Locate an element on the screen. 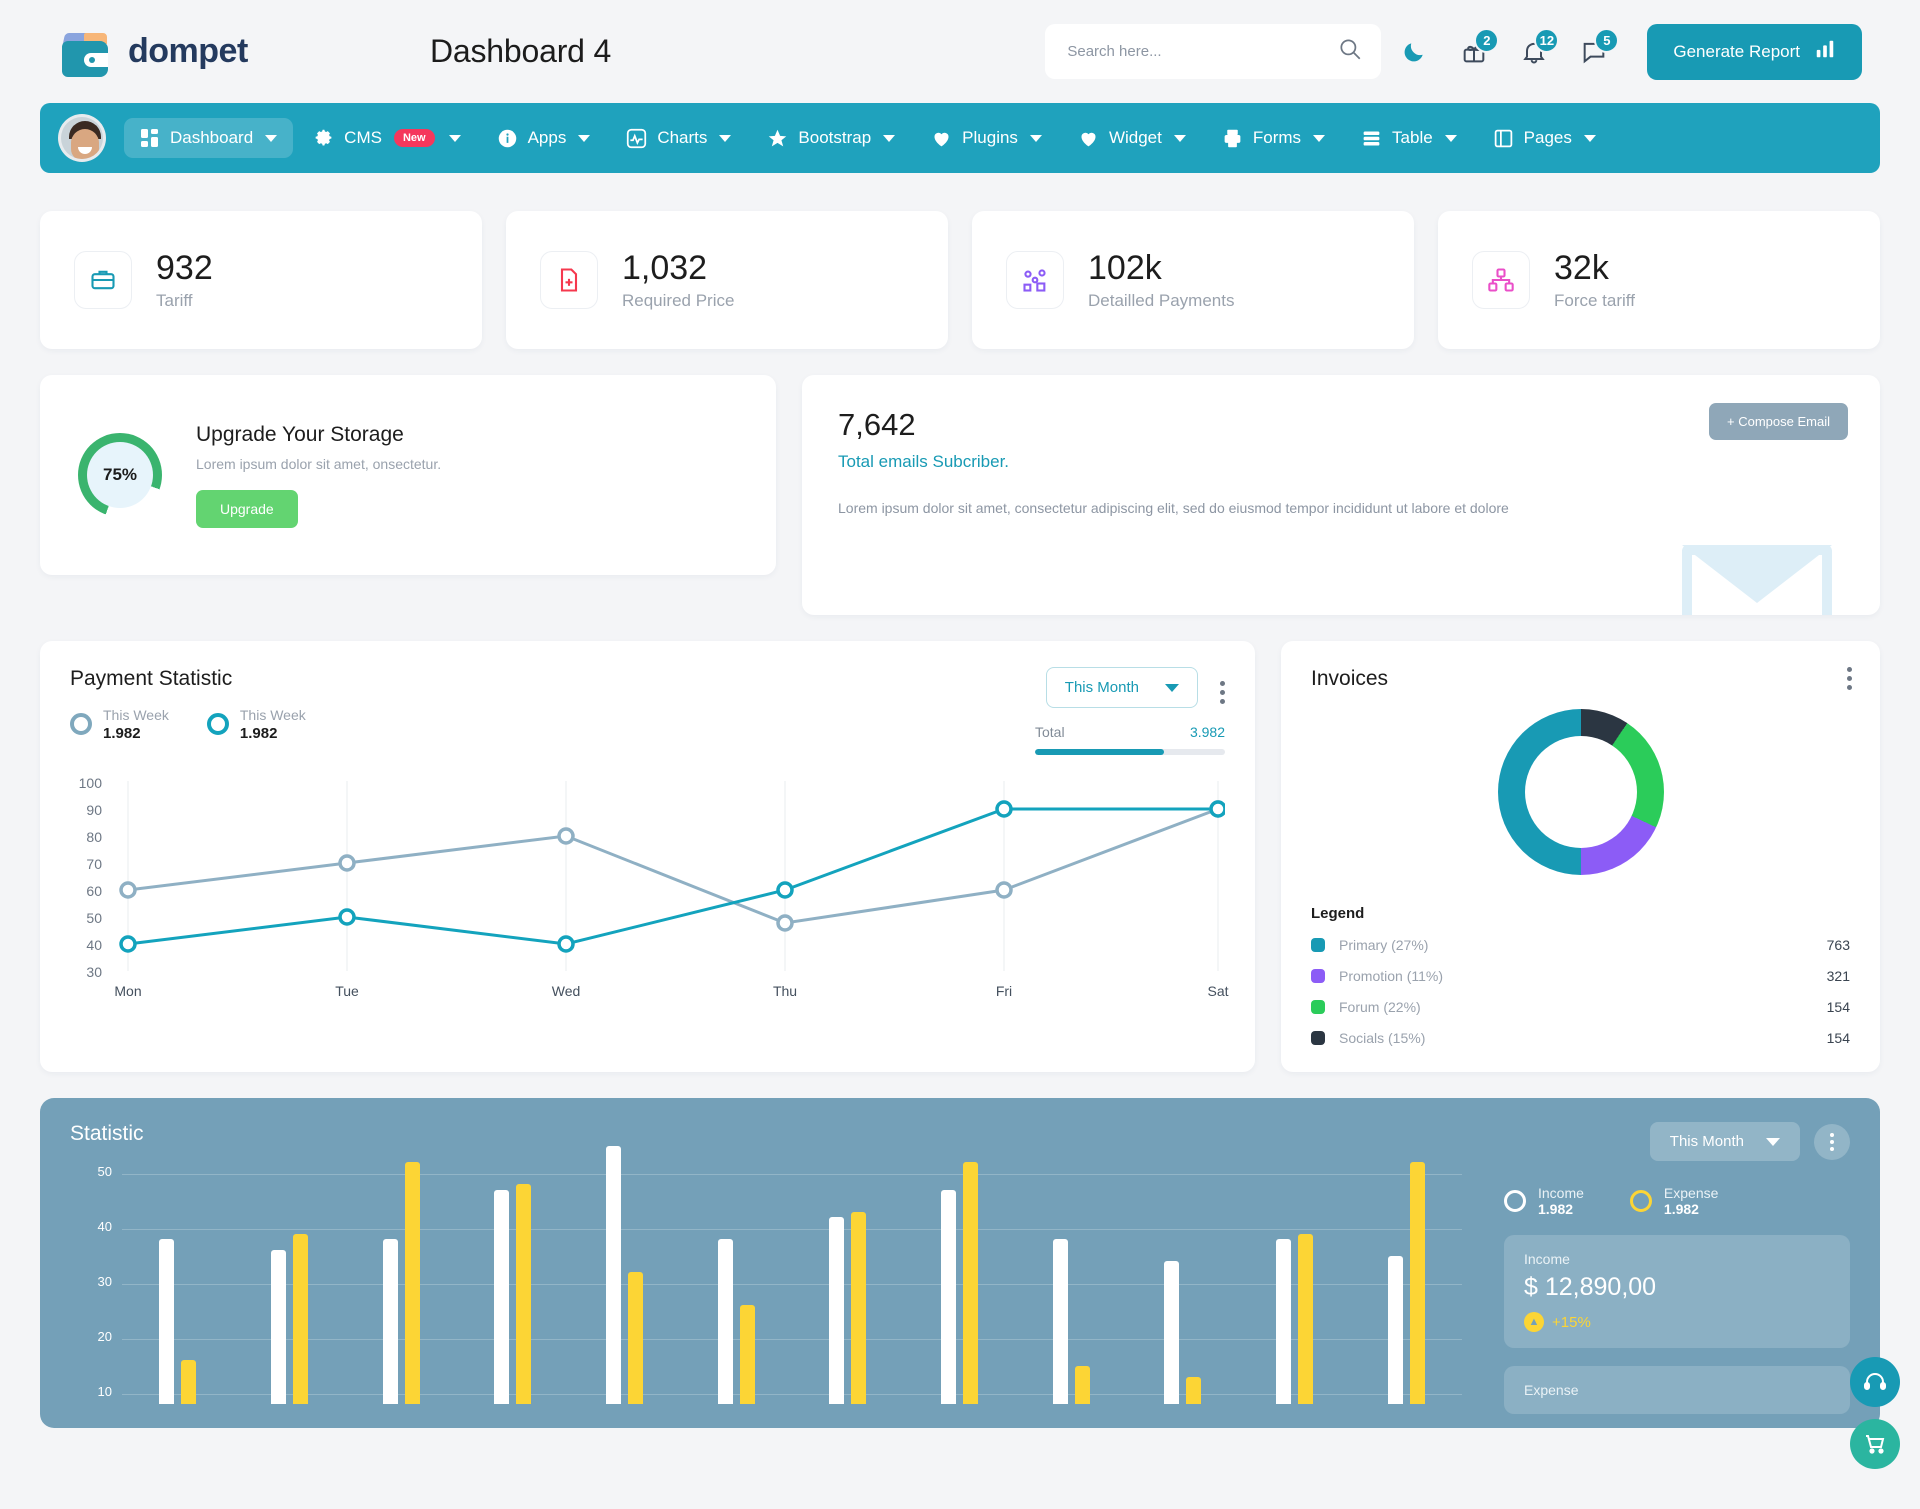 This screenshot has width=1920, height=1509. support-fab-button is located at coordinates (1875, 1382).